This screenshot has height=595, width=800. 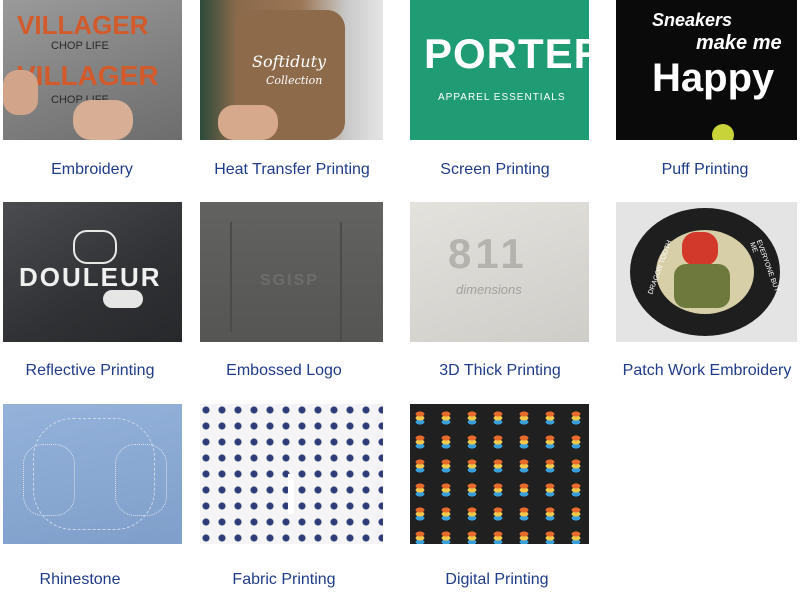 I want to click on label-puff-printing: Puff Printing, so click(x=705, y=169).